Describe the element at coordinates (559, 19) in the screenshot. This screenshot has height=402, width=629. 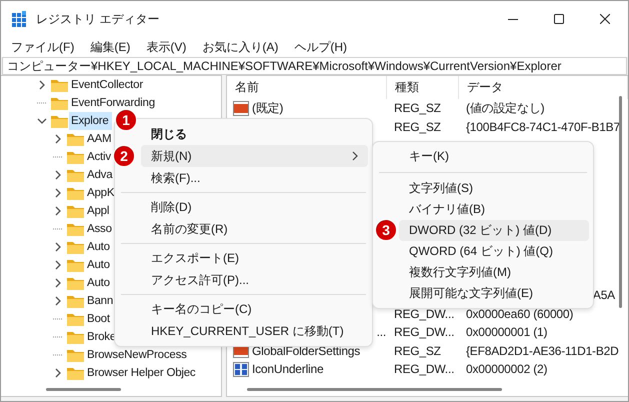
I see `maximize-icon` at that location.